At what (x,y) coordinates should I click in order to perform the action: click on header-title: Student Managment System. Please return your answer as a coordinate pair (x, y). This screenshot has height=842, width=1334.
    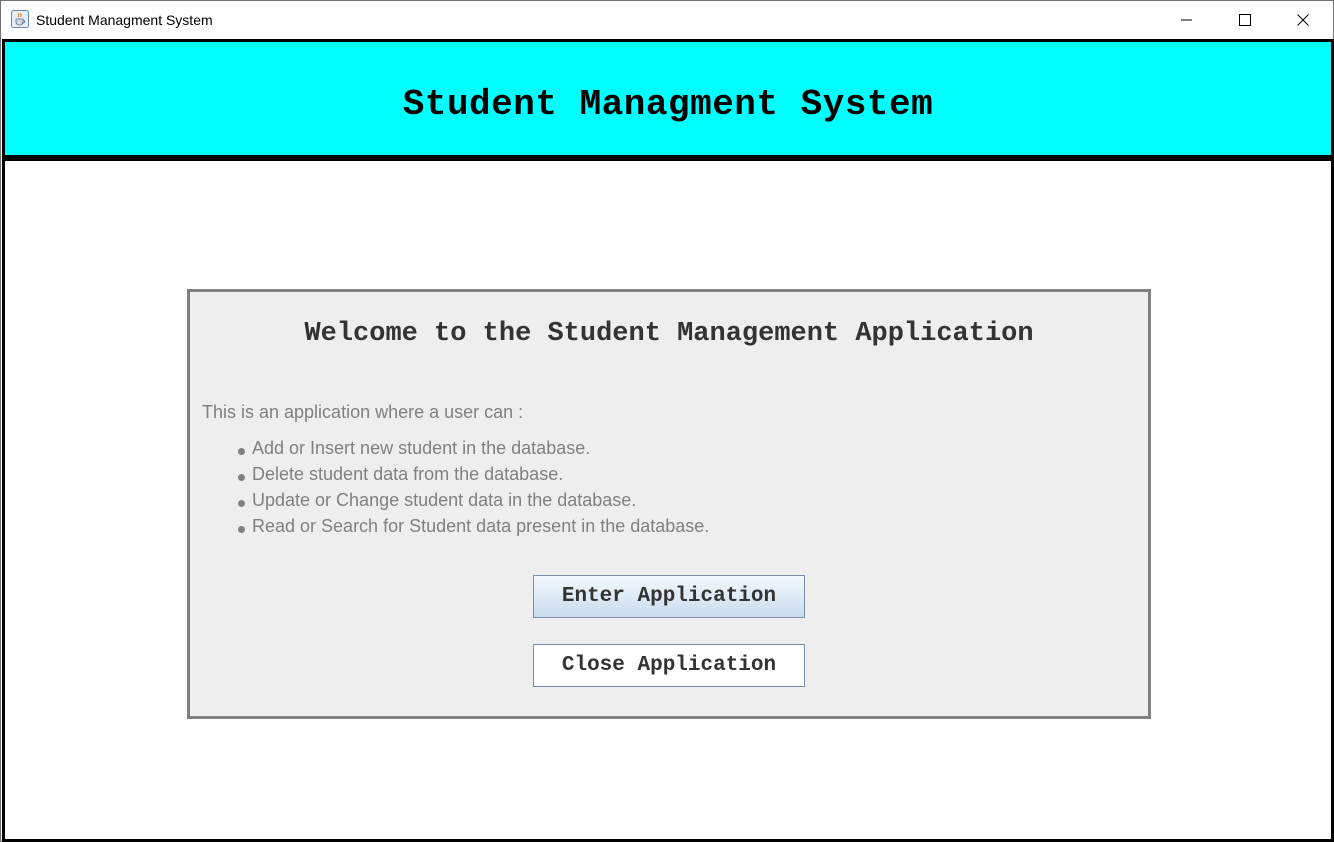
    Looking at the image, I should click on (668, 104).